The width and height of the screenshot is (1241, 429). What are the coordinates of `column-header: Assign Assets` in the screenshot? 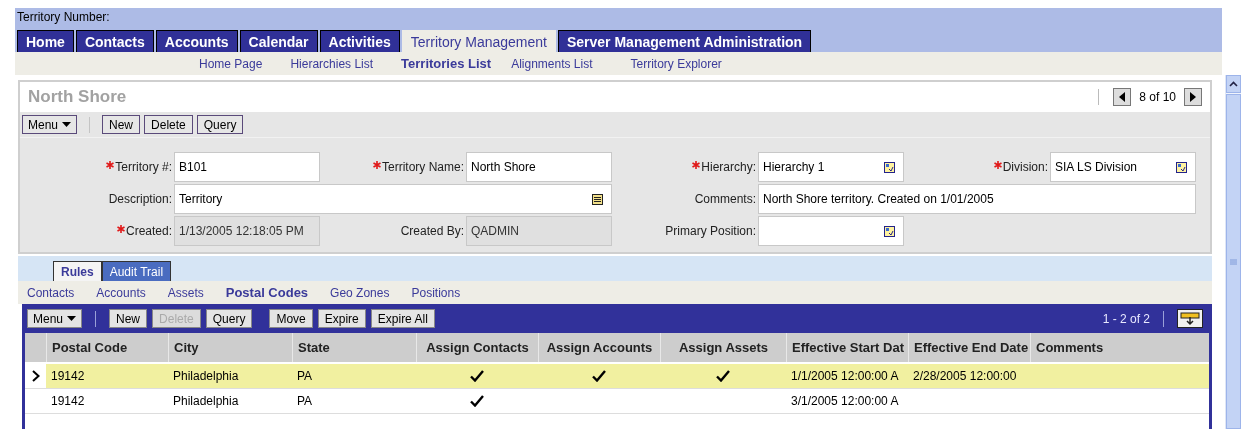 It's located at (723, 347).